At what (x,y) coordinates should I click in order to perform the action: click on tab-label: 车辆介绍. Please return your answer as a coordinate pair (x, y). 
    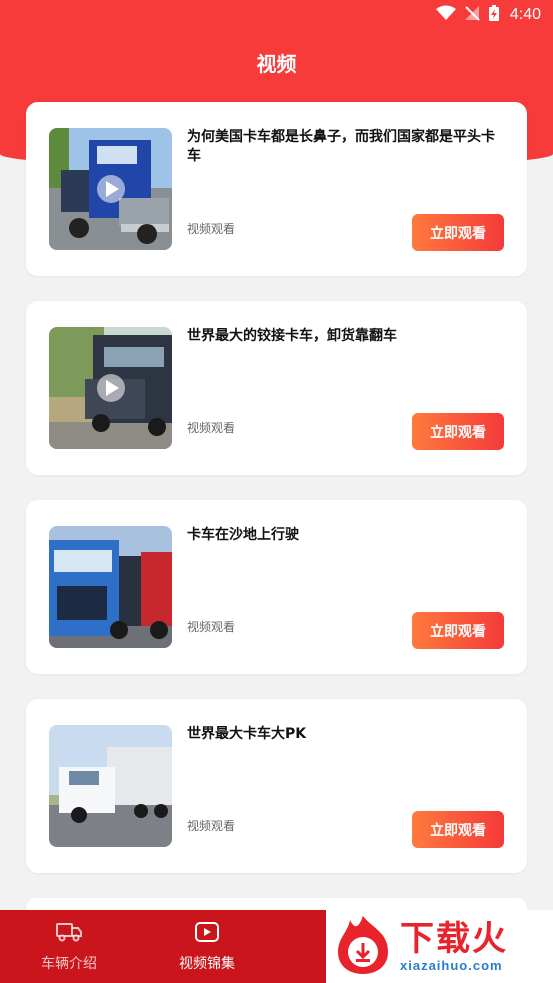
    Looking at the image, I should click on (69, 963).